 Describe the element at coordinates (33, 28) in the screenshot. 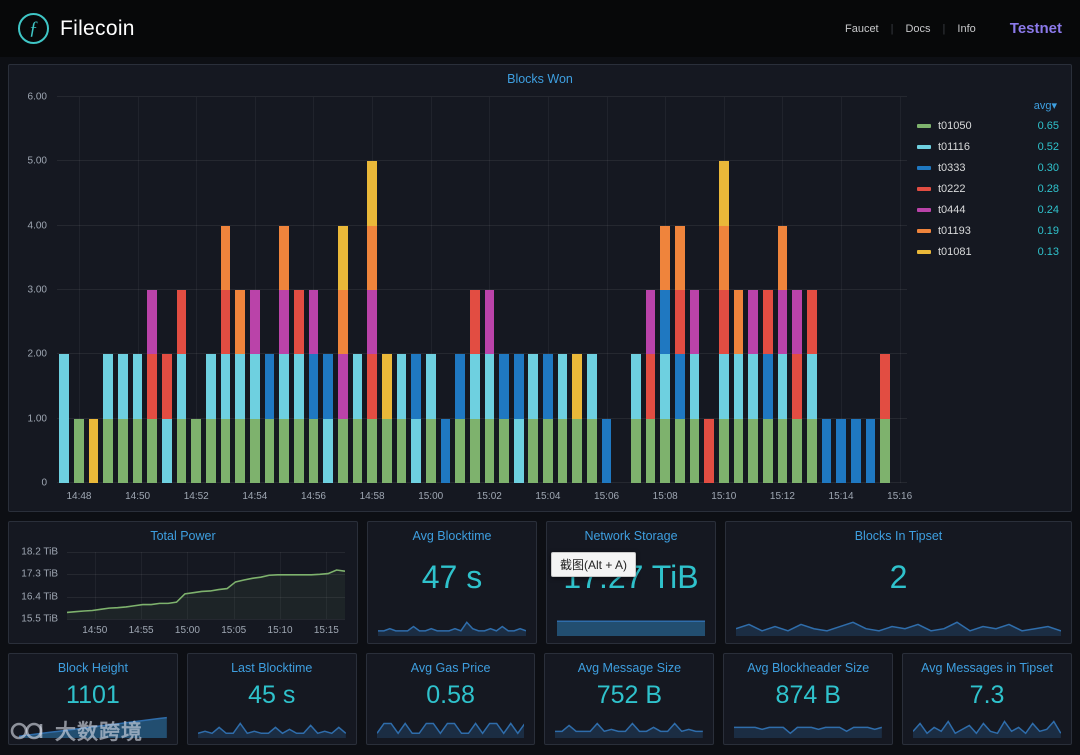

I see `filecoin-logo-icon: ƒ` at that location.